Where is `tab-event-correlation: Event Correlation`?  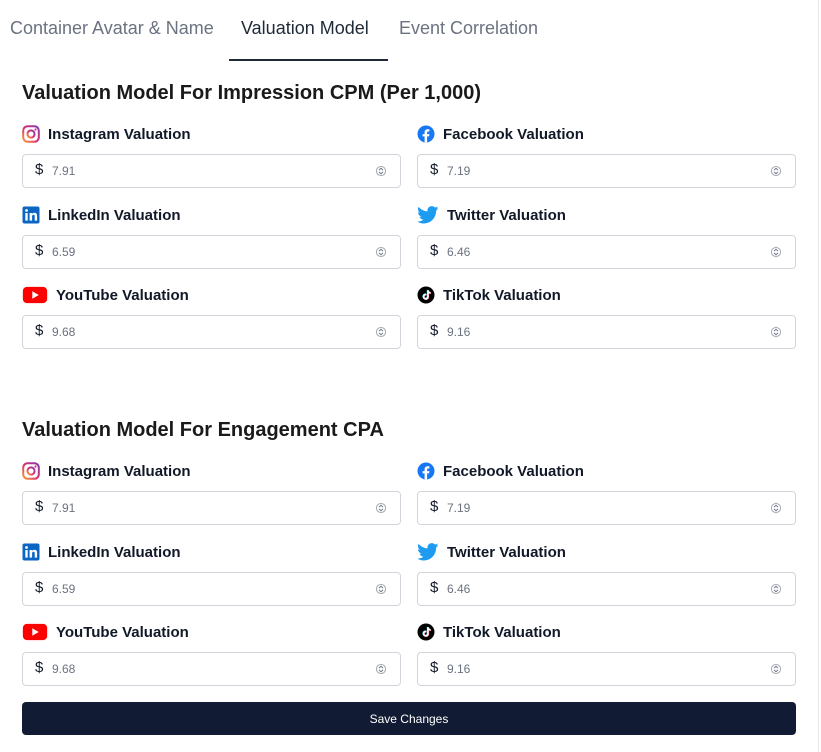 tab-event-correlation: Event Correlation is located at coordinates (468, 28).